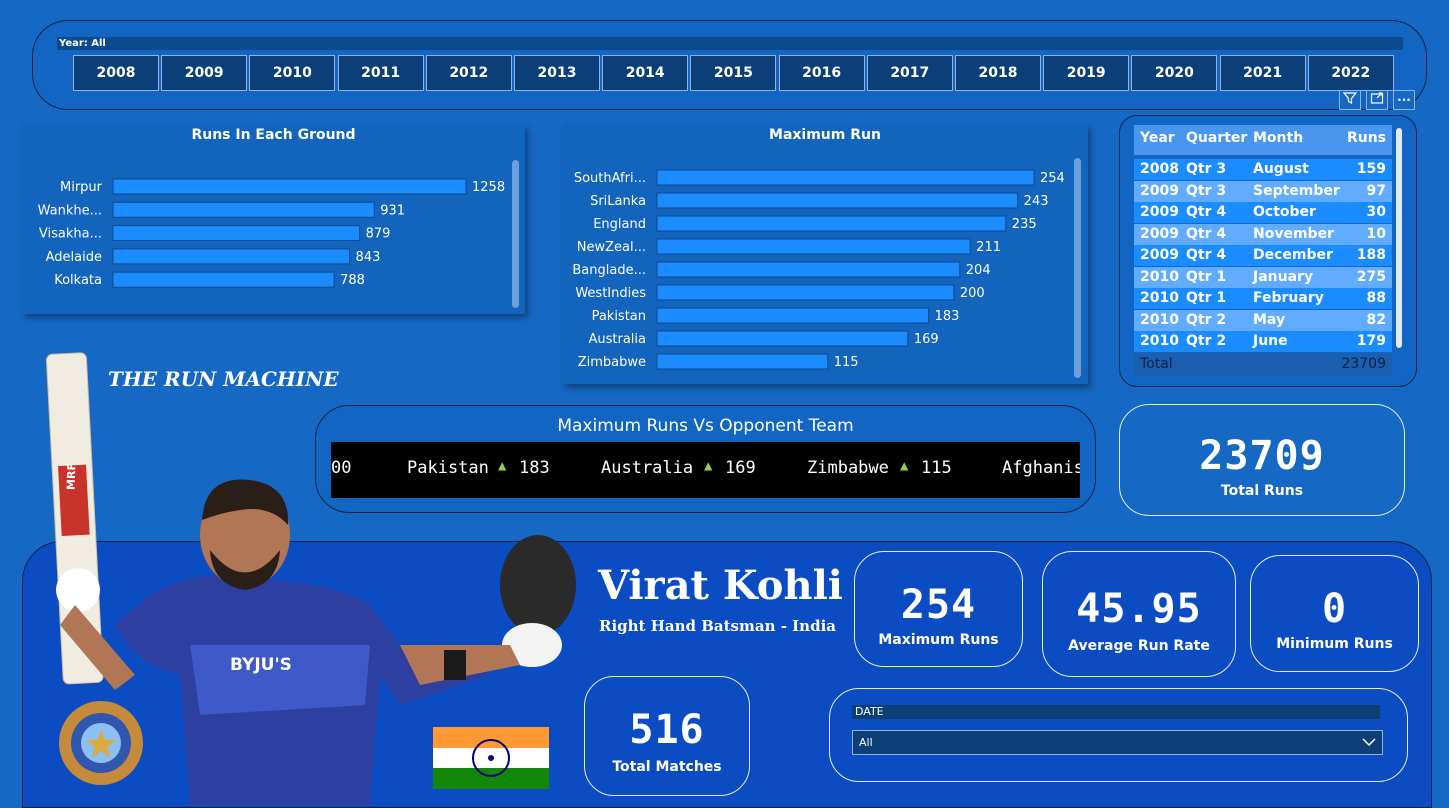  I want to click on year-button-2009: 2009, so click(204, 73).